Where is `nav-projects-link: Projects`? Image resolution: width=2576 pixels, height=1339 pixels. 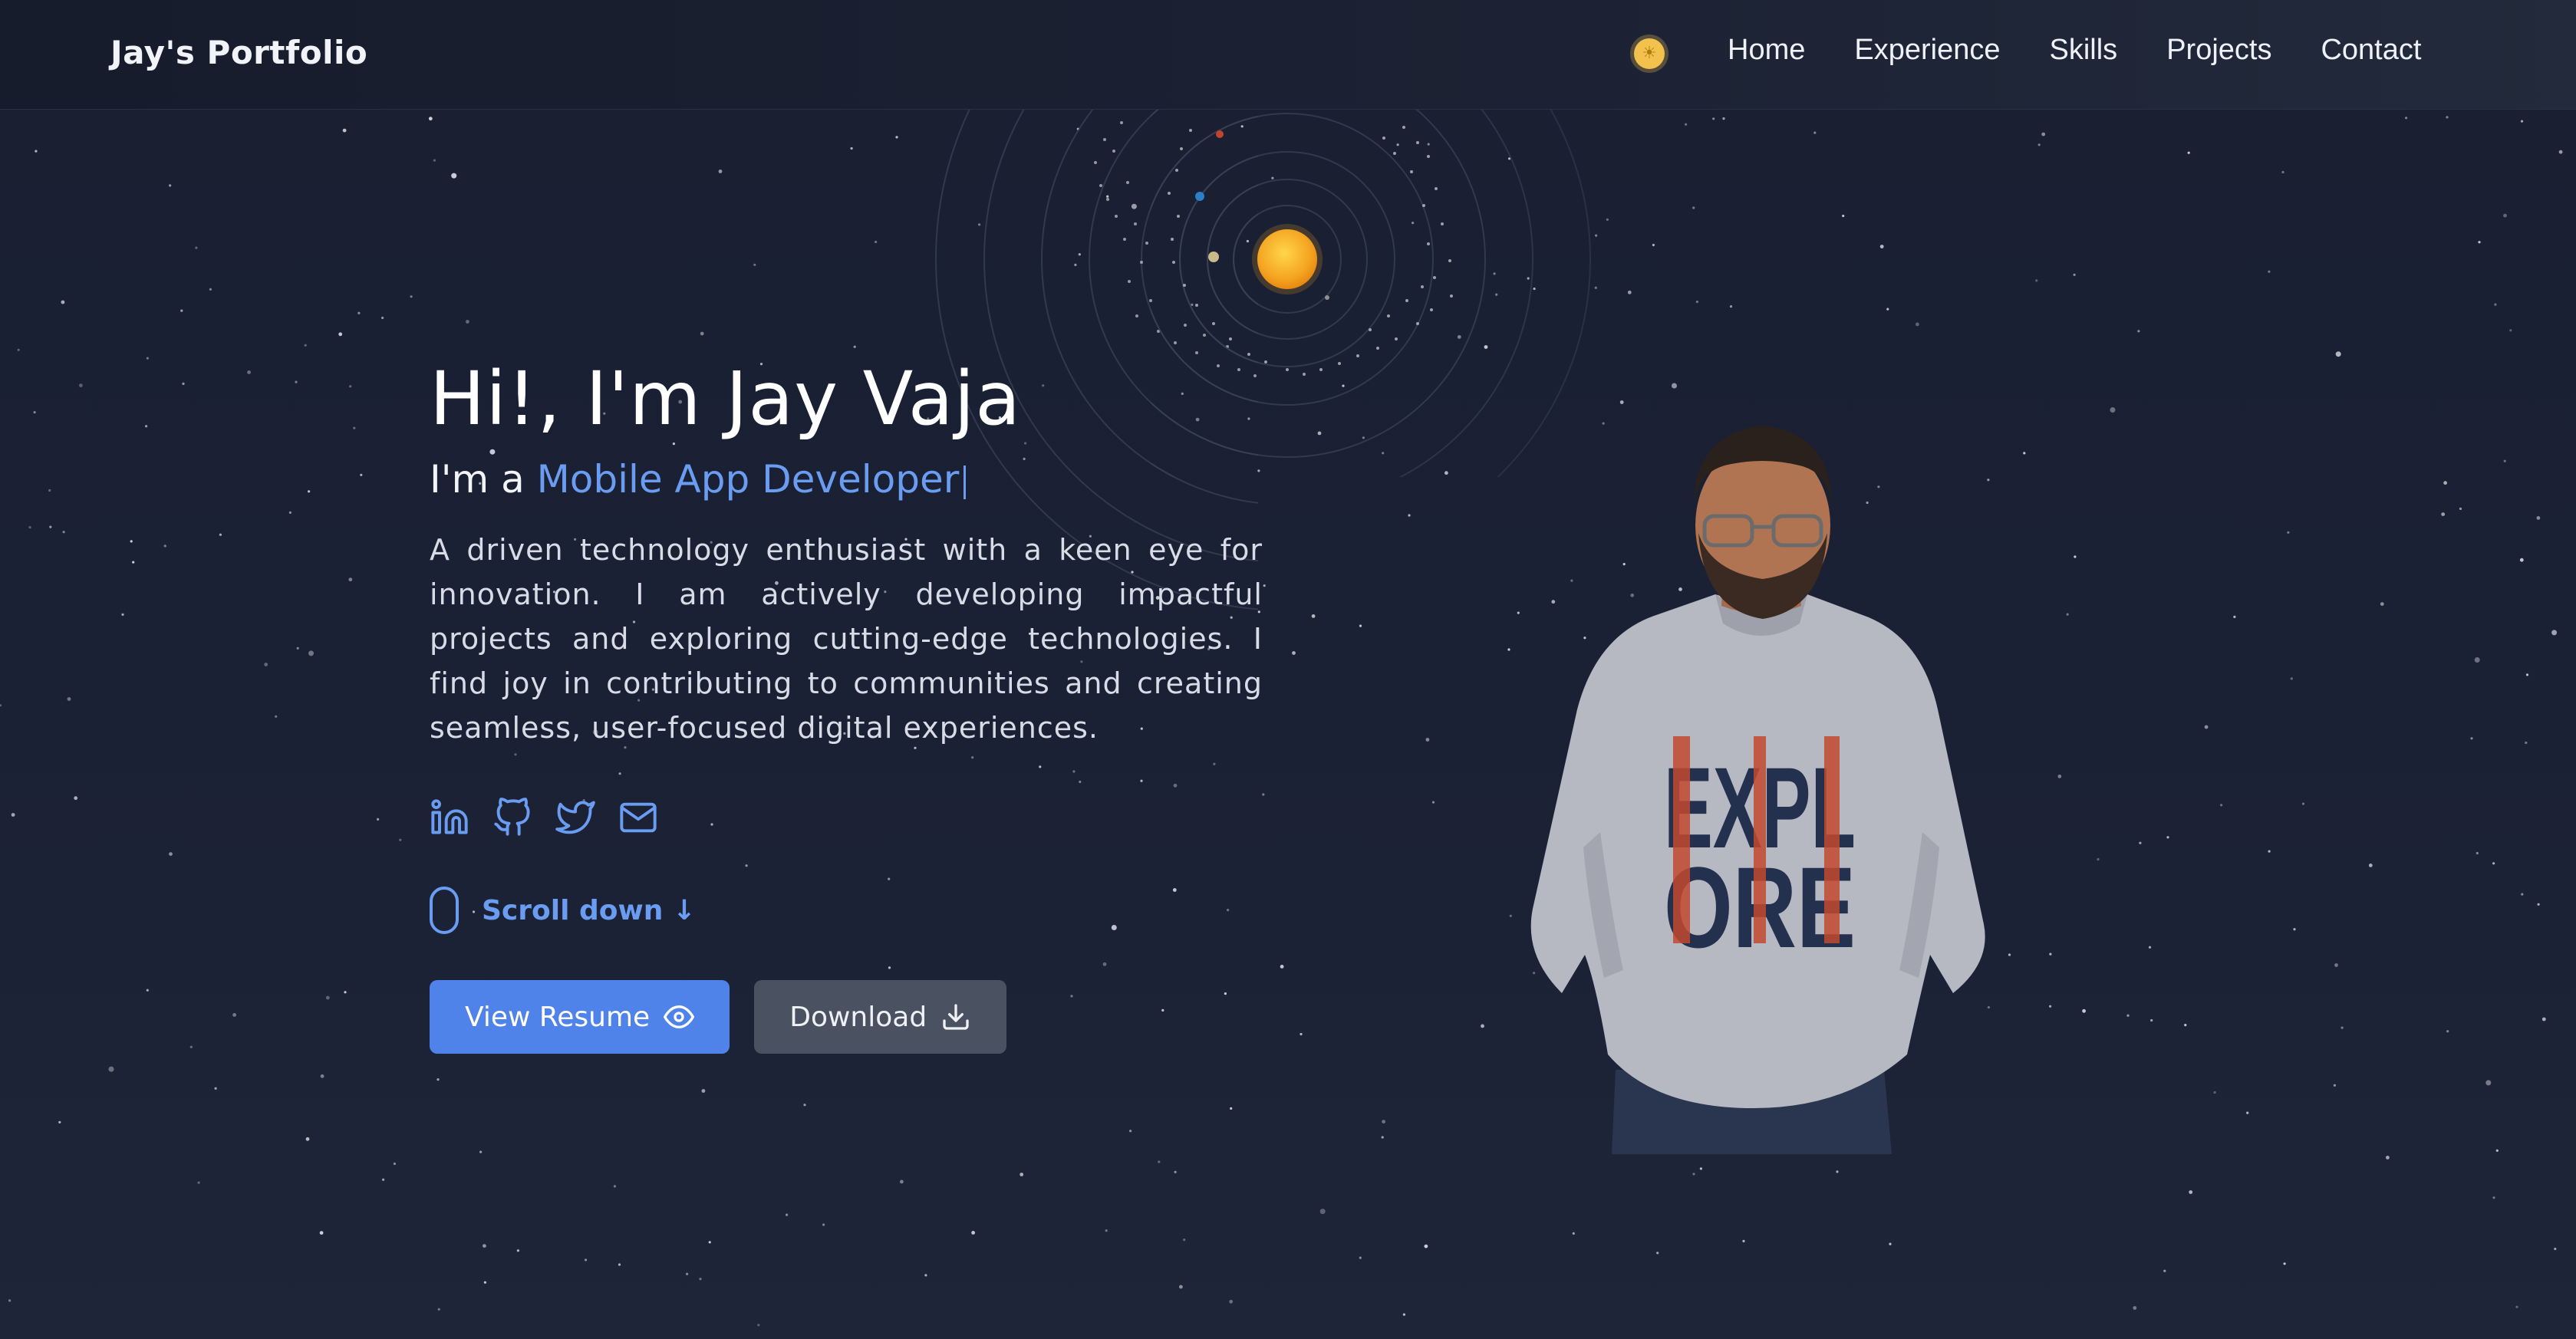
nav-projects-link: Projects is located at coordinates (2218, 51).